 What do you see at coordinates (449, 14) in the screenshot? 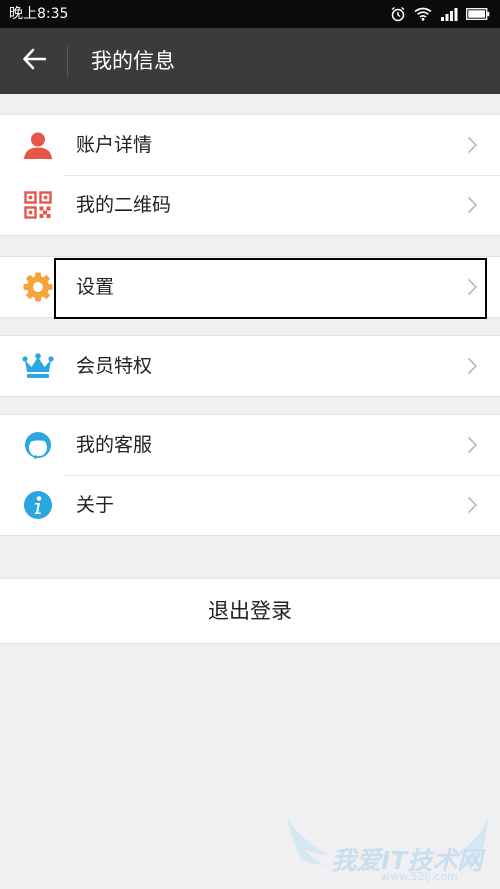
I see `signal-icon` at bounding box center [449, 14].